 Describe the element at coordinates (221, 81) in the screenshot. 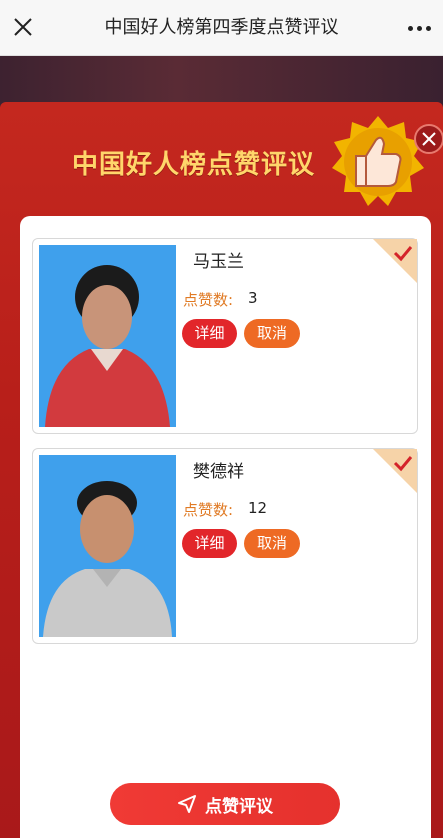

I see `background-strip` at that location.